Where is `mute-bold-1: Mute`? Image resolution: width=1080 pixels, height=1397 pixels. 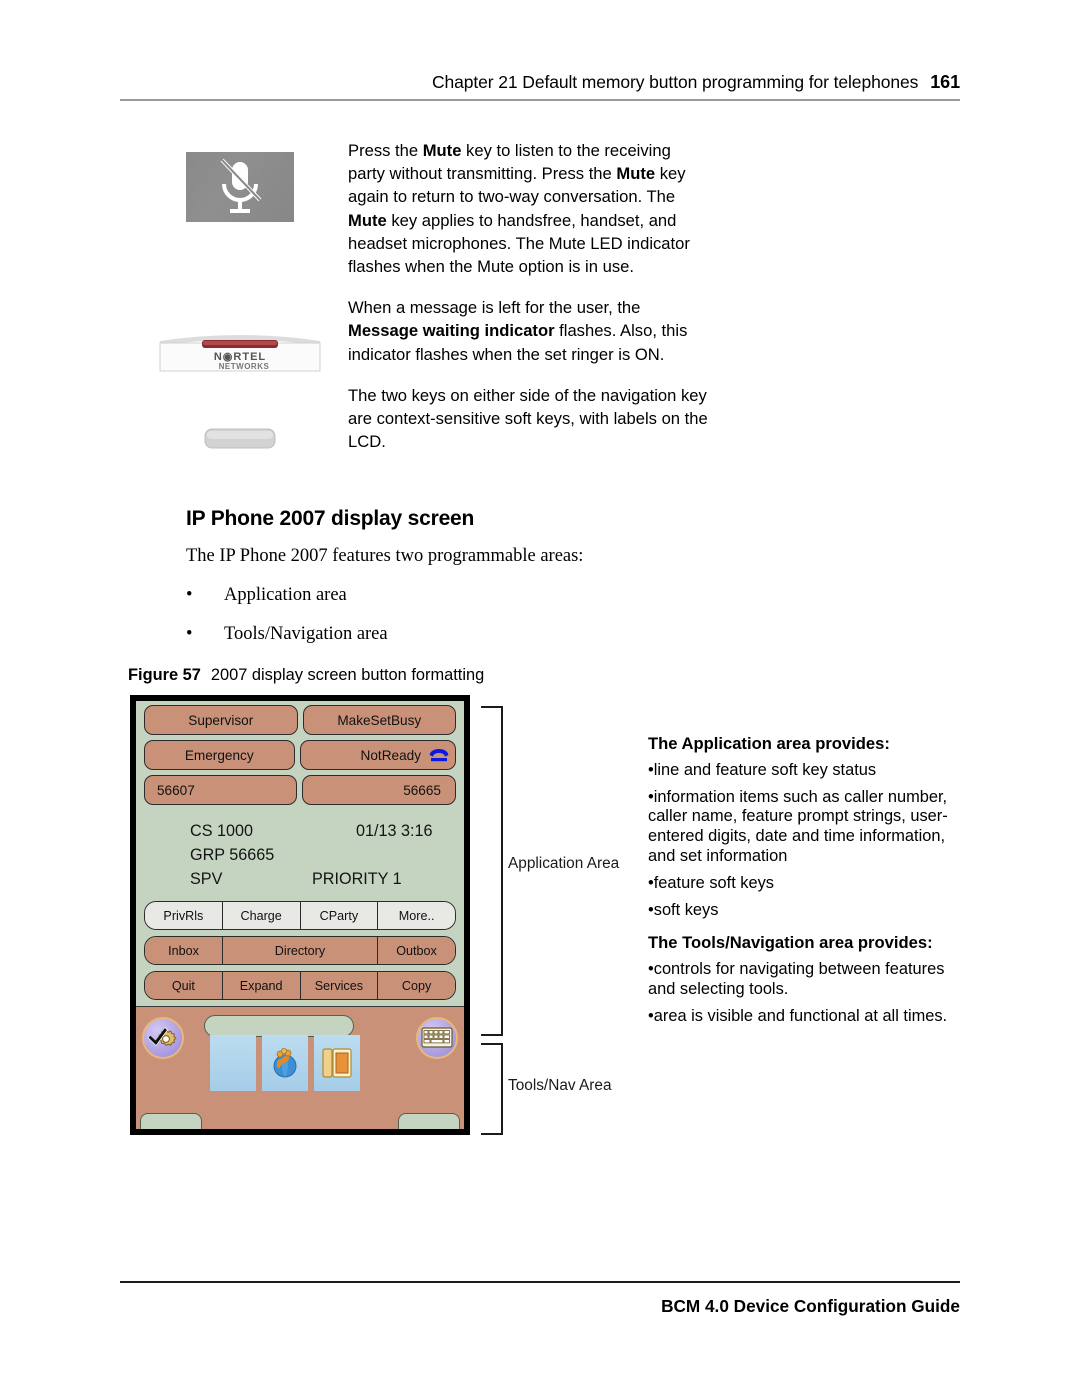 mute-bold-1: Mute is located at coordinates (442, 150).